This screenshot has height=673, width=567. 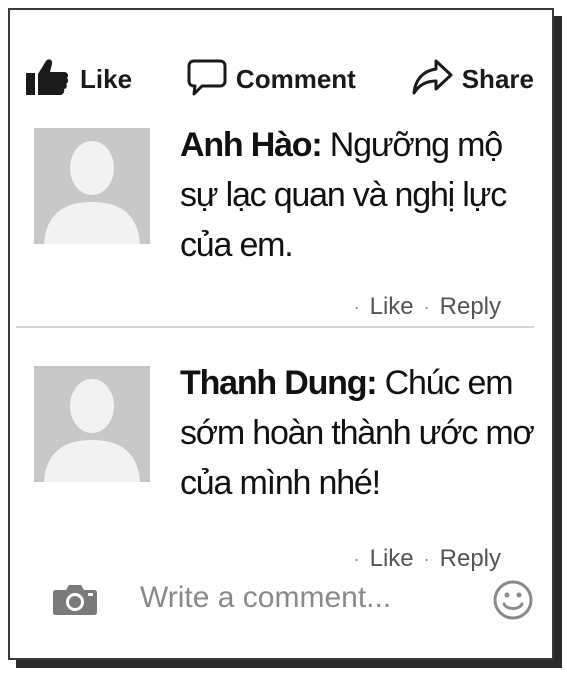 I want to click on comment-composer, so click(x=298, y=599).